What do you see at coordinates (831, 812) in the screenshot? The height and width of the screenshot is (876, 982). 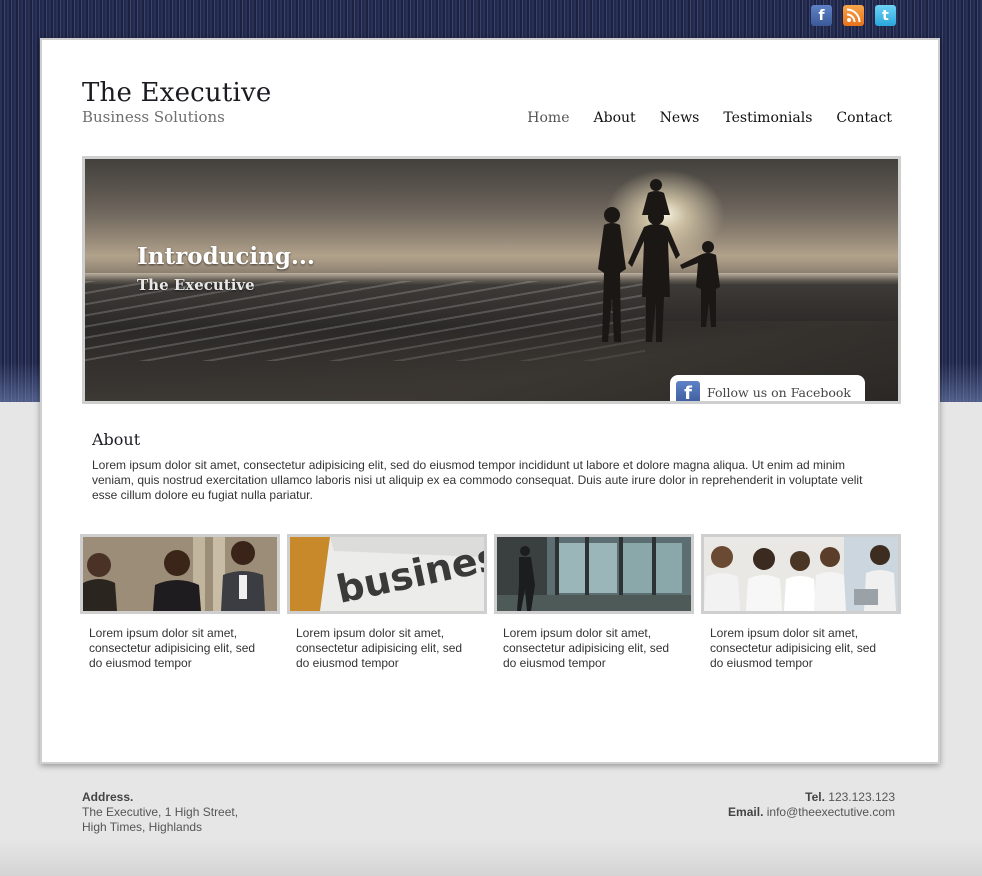 I see `email-link: info@theexectutive.com` at bounding box center [831, 812].